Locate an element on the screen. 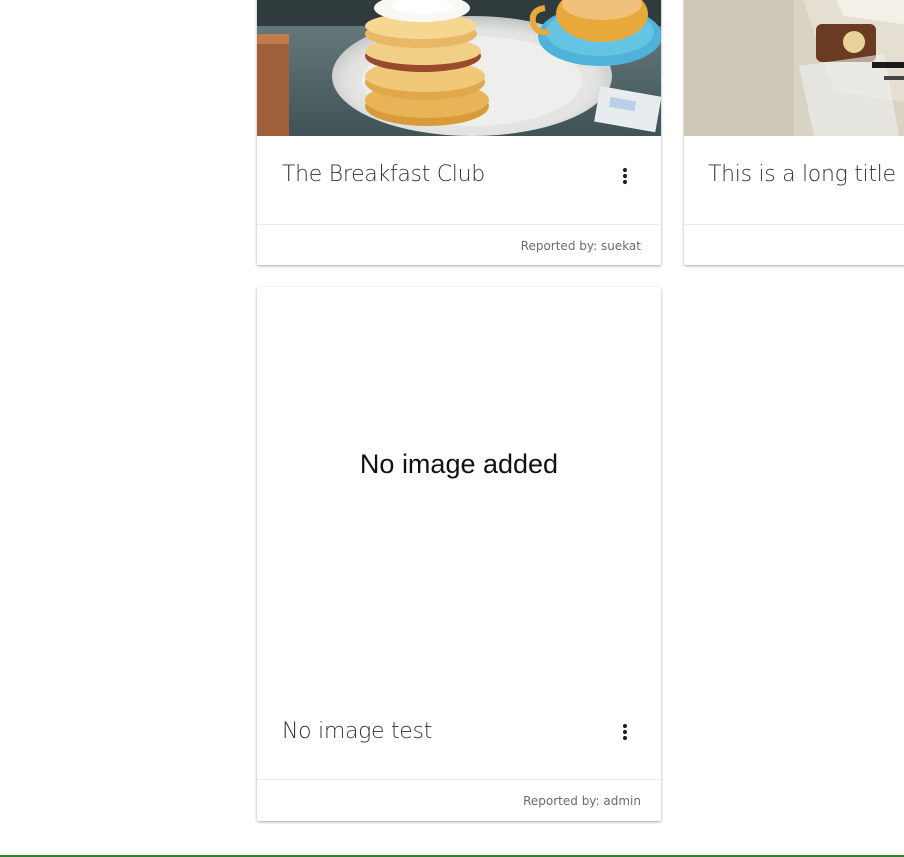 The width and height of the screenshot is (904, 857). reported-by: Reported by: suekat is located at coordinates (580, 246).